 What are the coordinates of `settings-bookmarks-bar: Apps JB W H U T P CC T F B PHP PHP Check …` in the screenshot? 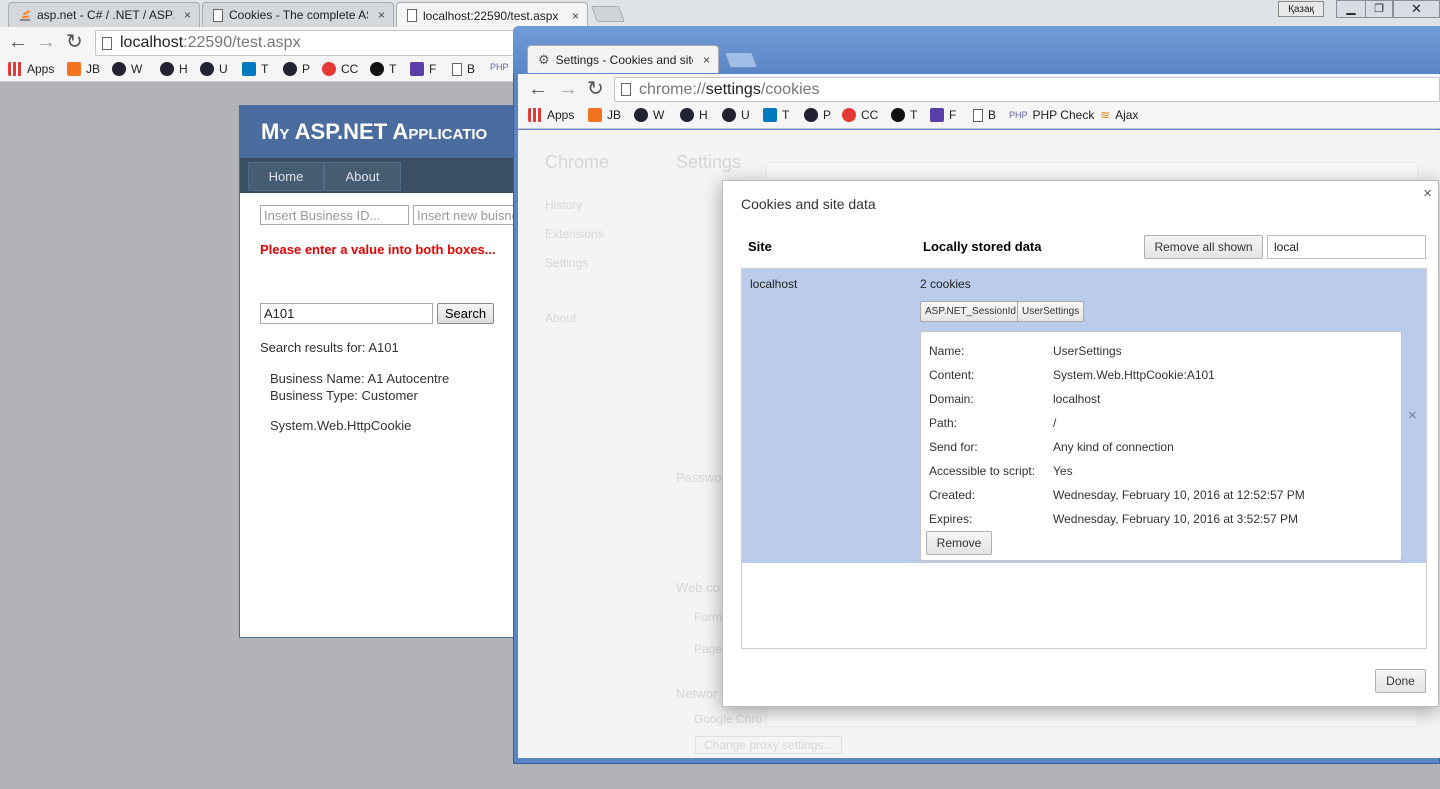 It's located at (979, 116).